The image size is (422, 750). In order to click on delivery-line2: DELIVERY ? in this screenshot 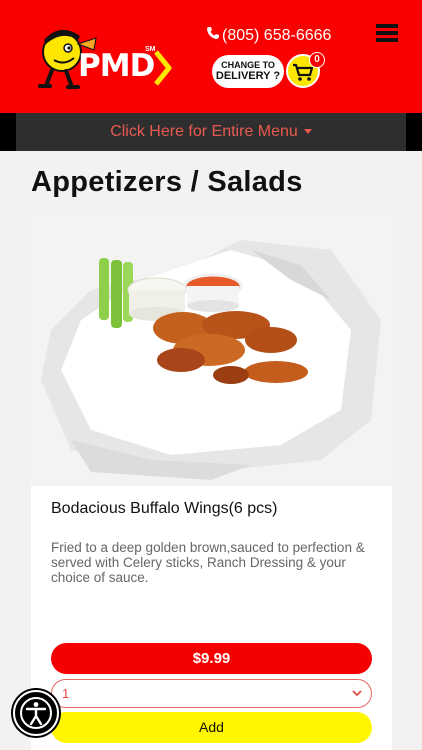, I will do `click(248, 76)`.